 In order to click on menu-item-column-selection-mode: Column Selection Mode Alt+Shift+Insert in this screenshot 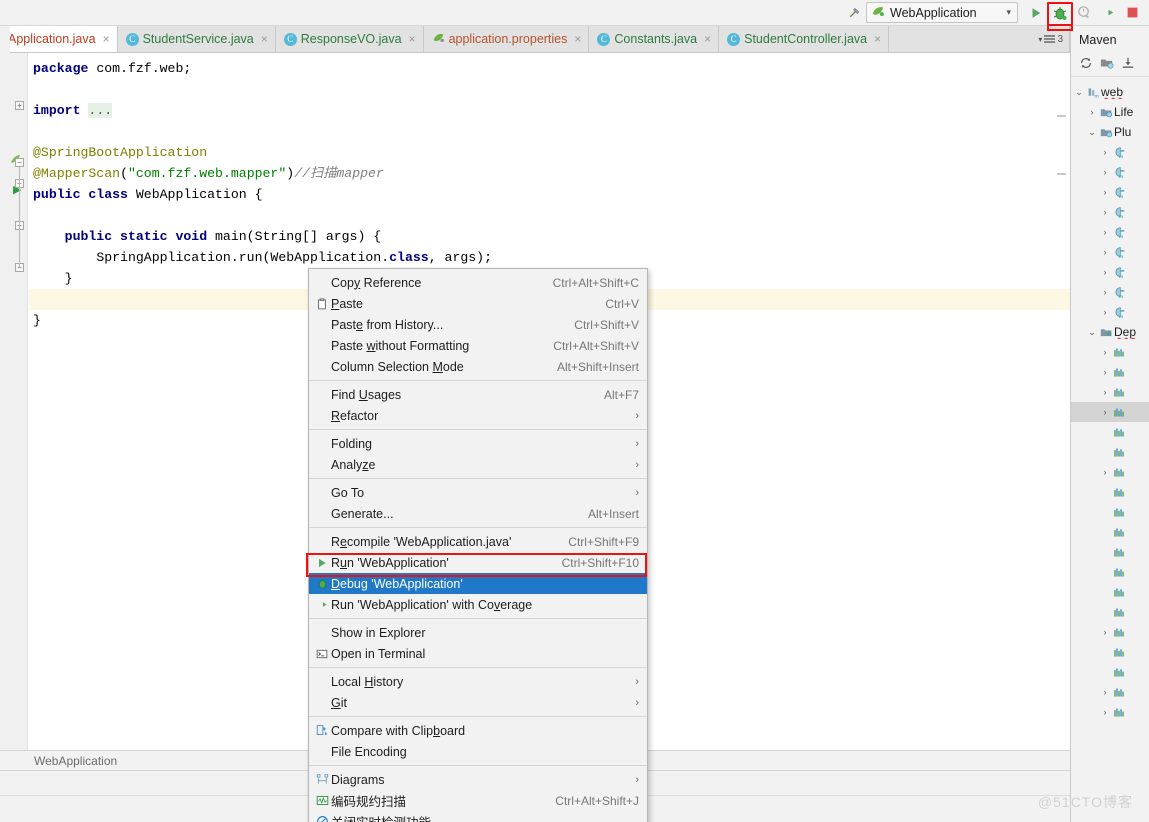, I will do `click(478, 366)`.